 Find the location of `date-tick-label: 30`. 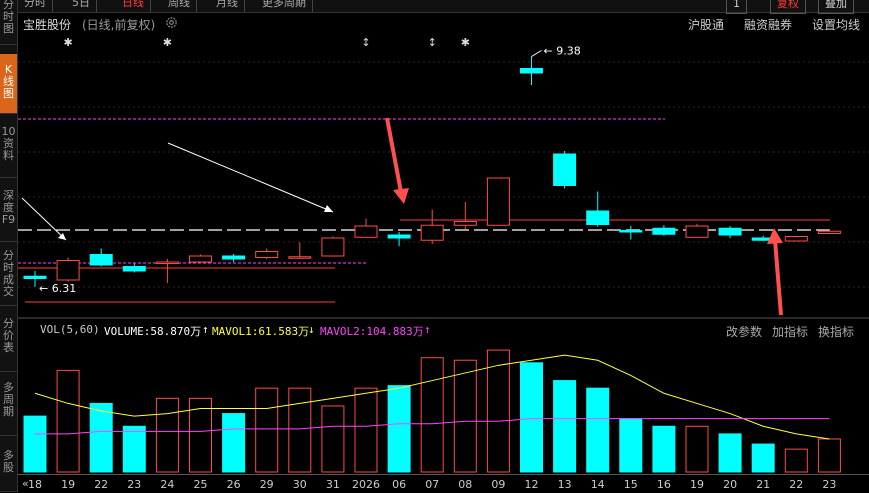

date-tick-label: 30 is located at coordinates (299, 484).